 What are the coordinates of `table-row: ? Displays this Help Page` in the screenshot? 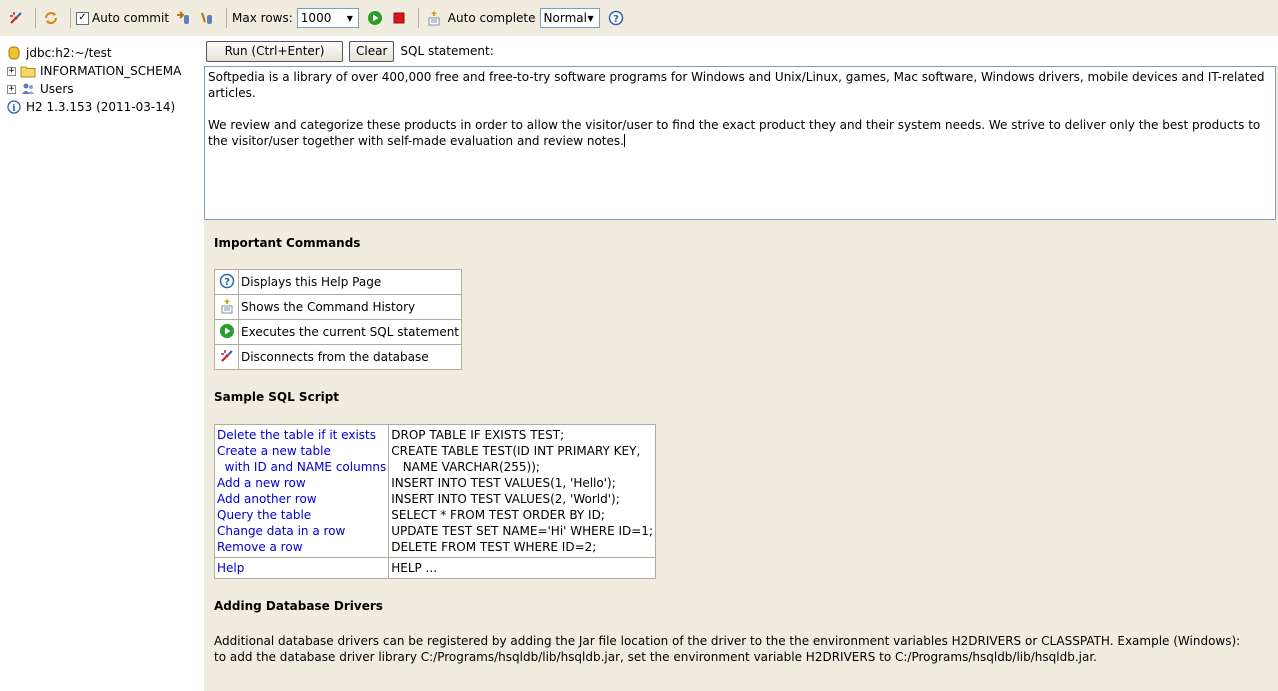 It's located at (338, 282).